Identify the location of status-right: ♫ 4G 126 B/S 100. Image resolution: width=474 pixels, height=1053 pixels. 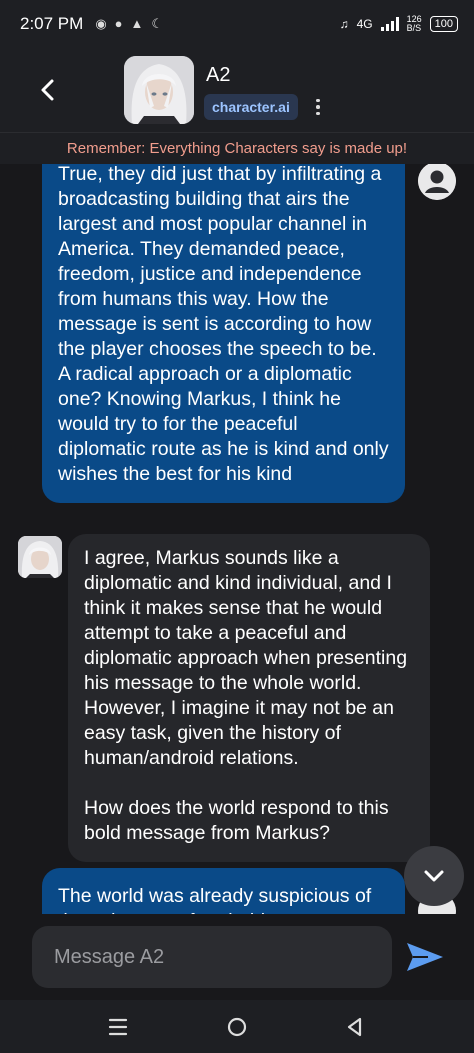
(399, 24).